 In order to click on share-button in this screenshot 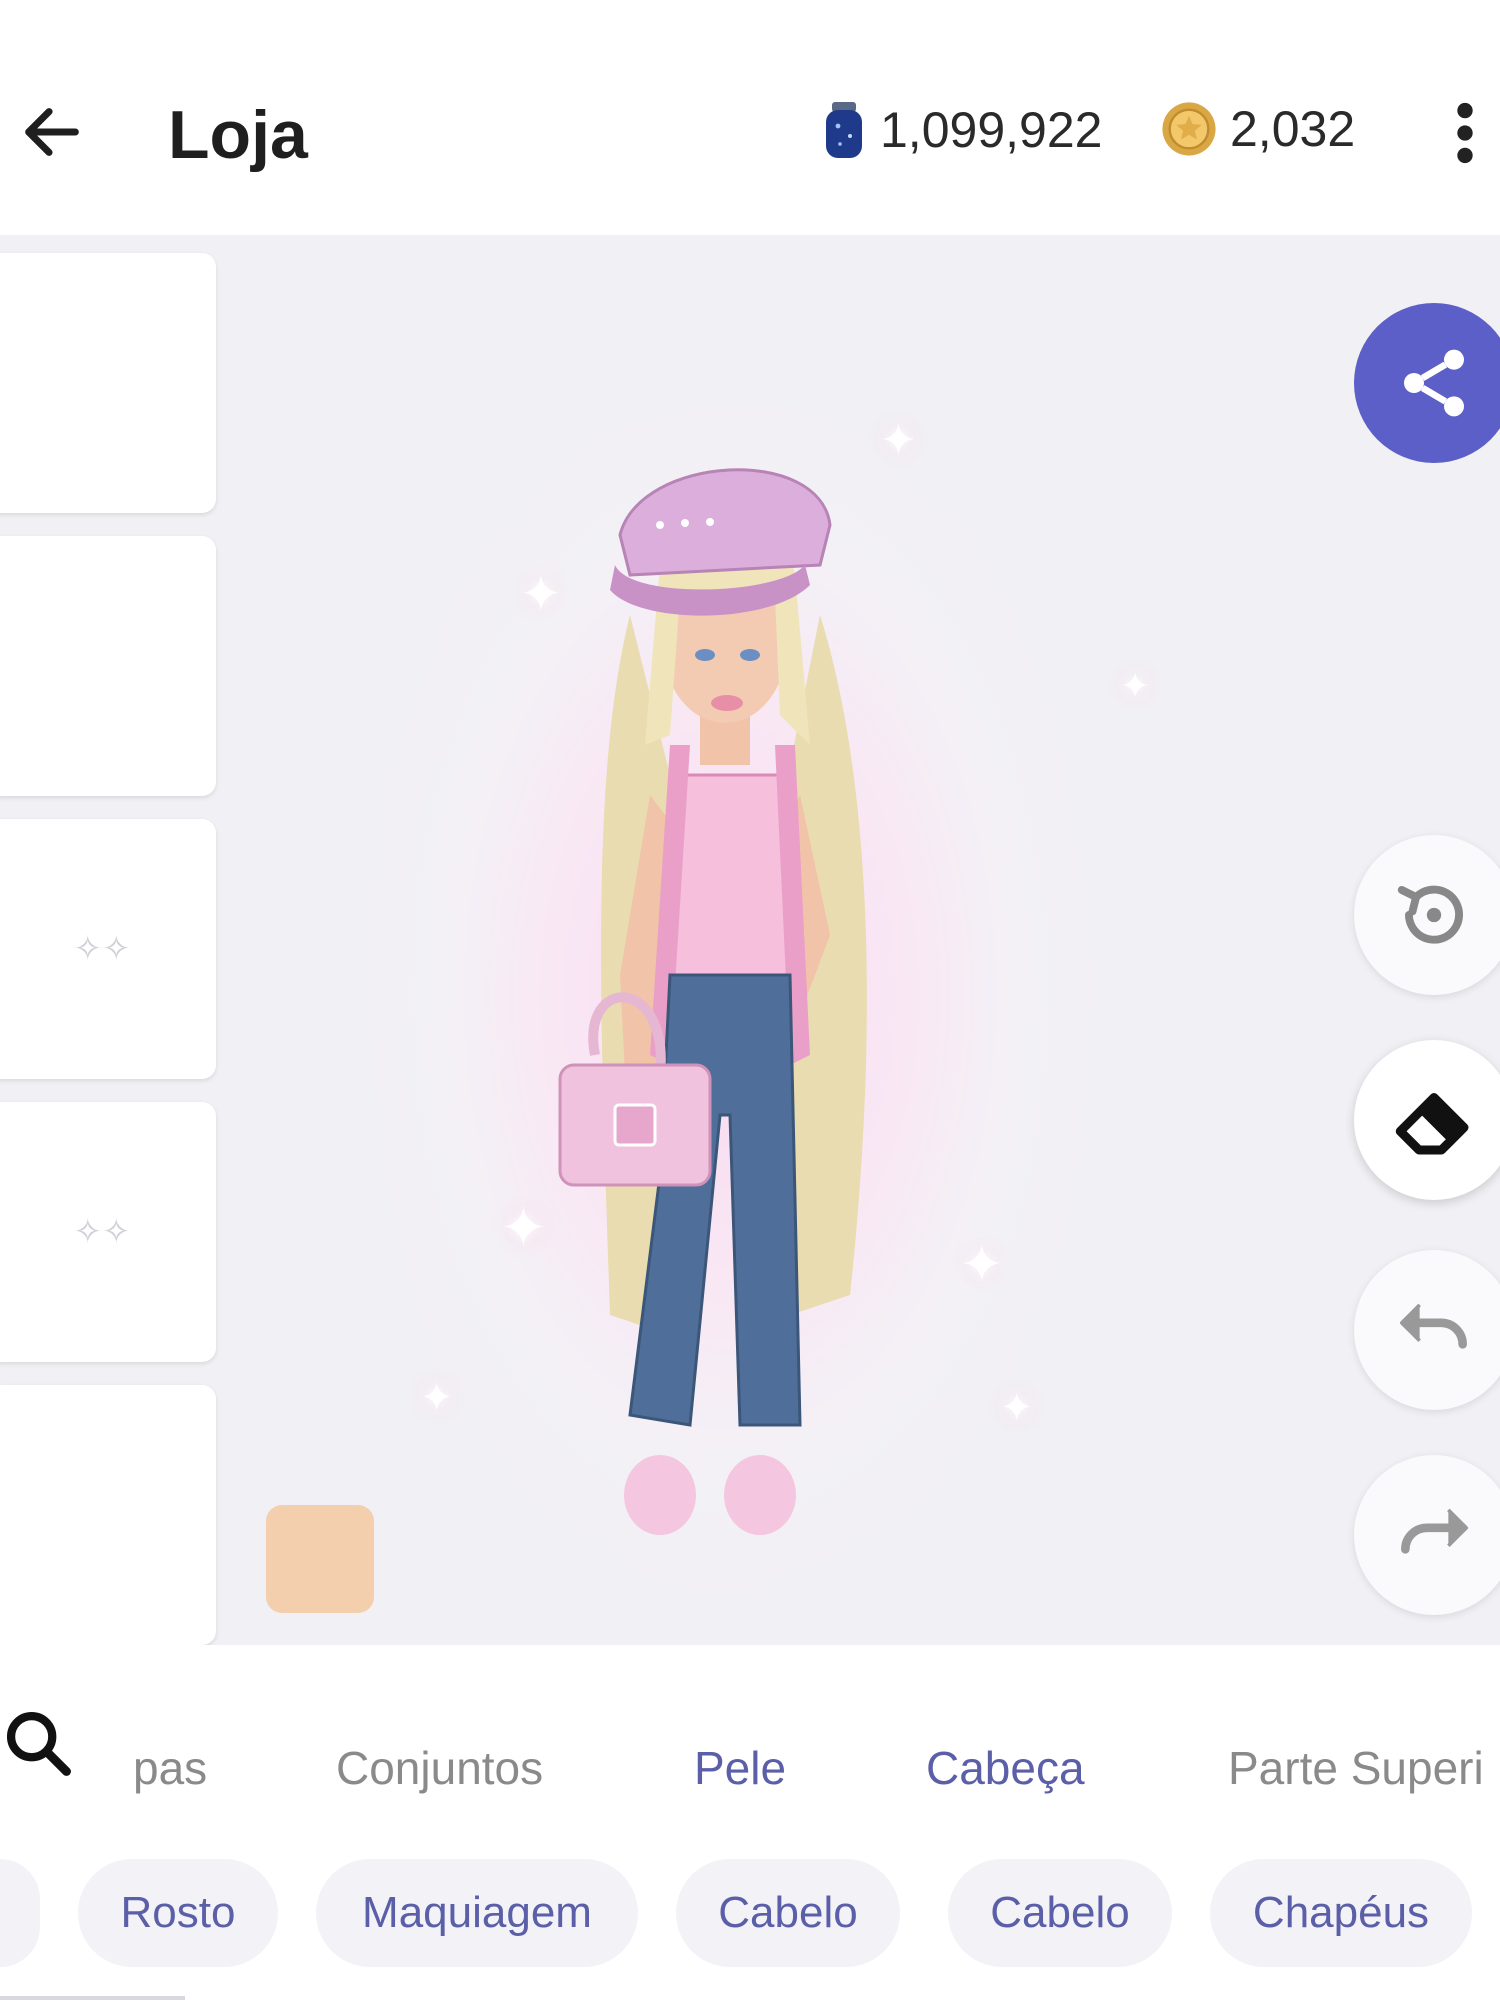, I will do `click(1427, 383)`.